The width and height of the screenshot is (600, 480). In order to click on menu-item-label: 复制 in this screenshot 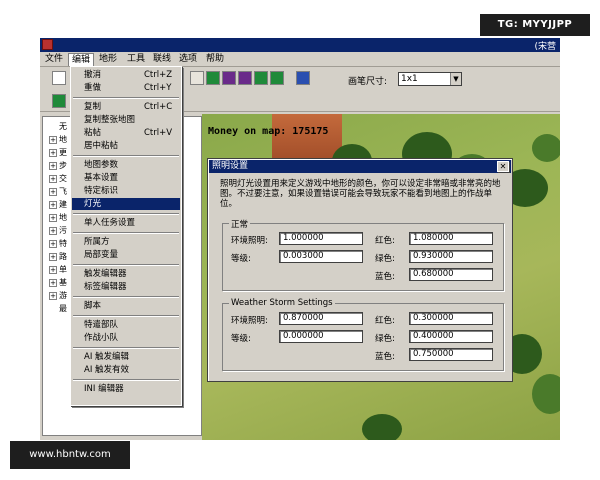, I will do `click(93, 107)`.